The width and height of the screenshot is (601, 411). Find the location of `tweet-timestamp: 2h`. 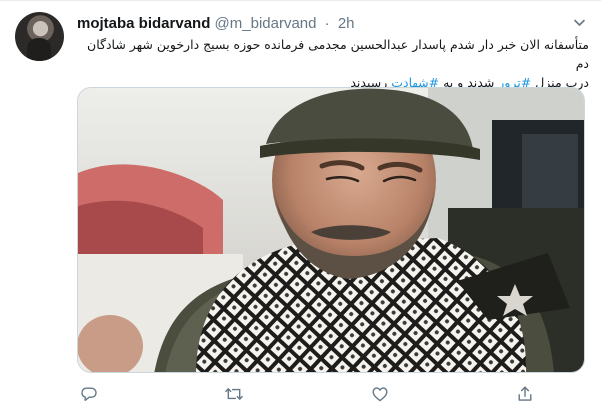

tweet-timestamp: 2h is located at coordinates (346, 23).